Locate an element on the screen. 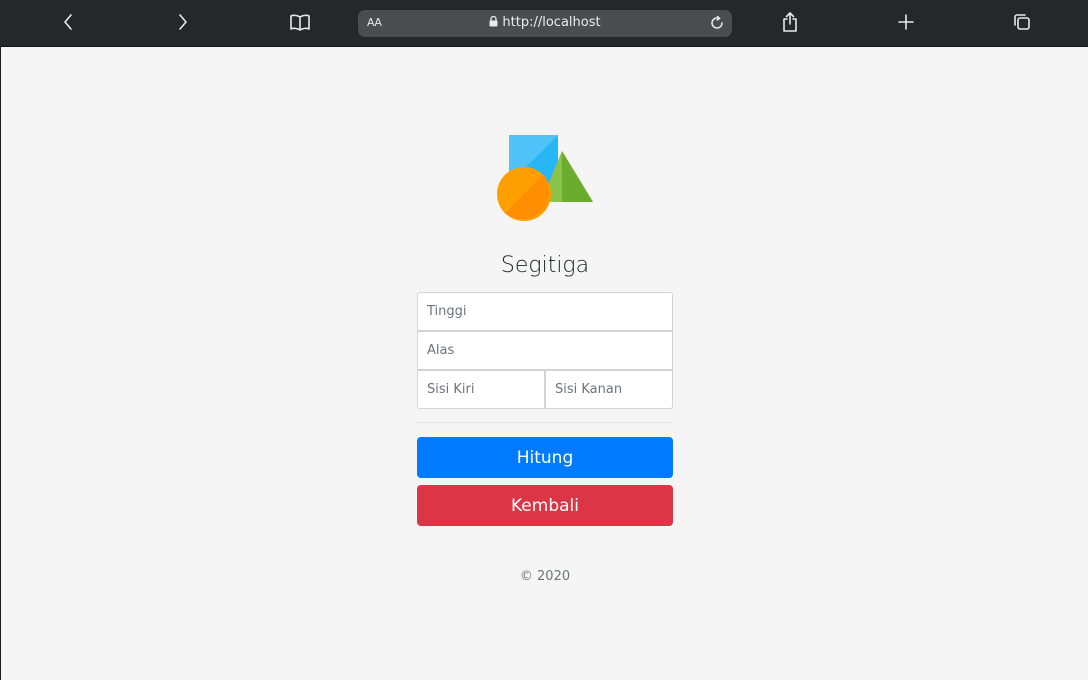 This screenshot has width=1088, height=680. back-icon is located at coordinates (68, 24).